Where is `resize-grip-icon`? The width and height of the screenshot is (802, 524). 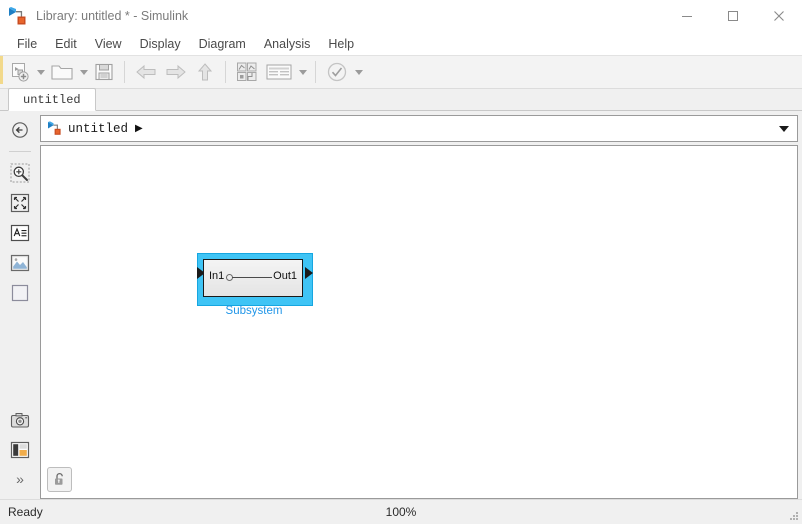 resize-grip-icon is located at coordinates (793, 515).